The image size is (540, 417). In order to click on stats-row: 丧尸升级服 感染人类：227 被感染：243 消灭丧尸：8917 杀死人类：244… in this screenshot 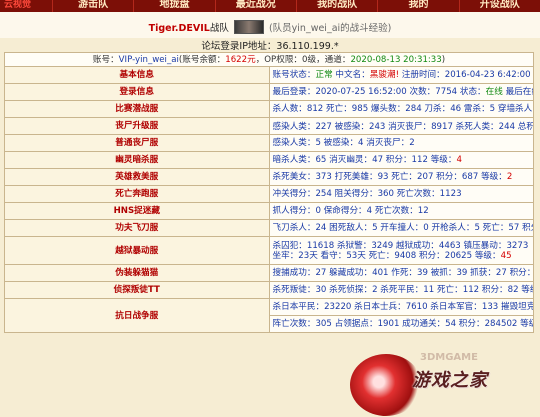, I will do `click(269, 126)`.